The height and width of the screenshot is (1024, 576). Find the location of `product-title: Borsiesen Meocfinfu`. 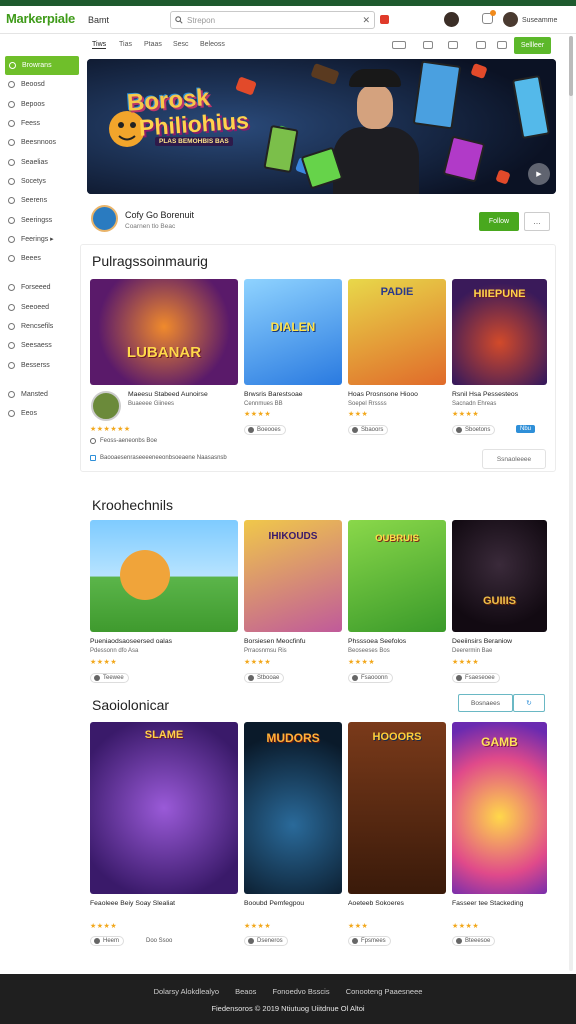

product-title: Borsiesen Meocfinfu is located at coordinates (275, 641).